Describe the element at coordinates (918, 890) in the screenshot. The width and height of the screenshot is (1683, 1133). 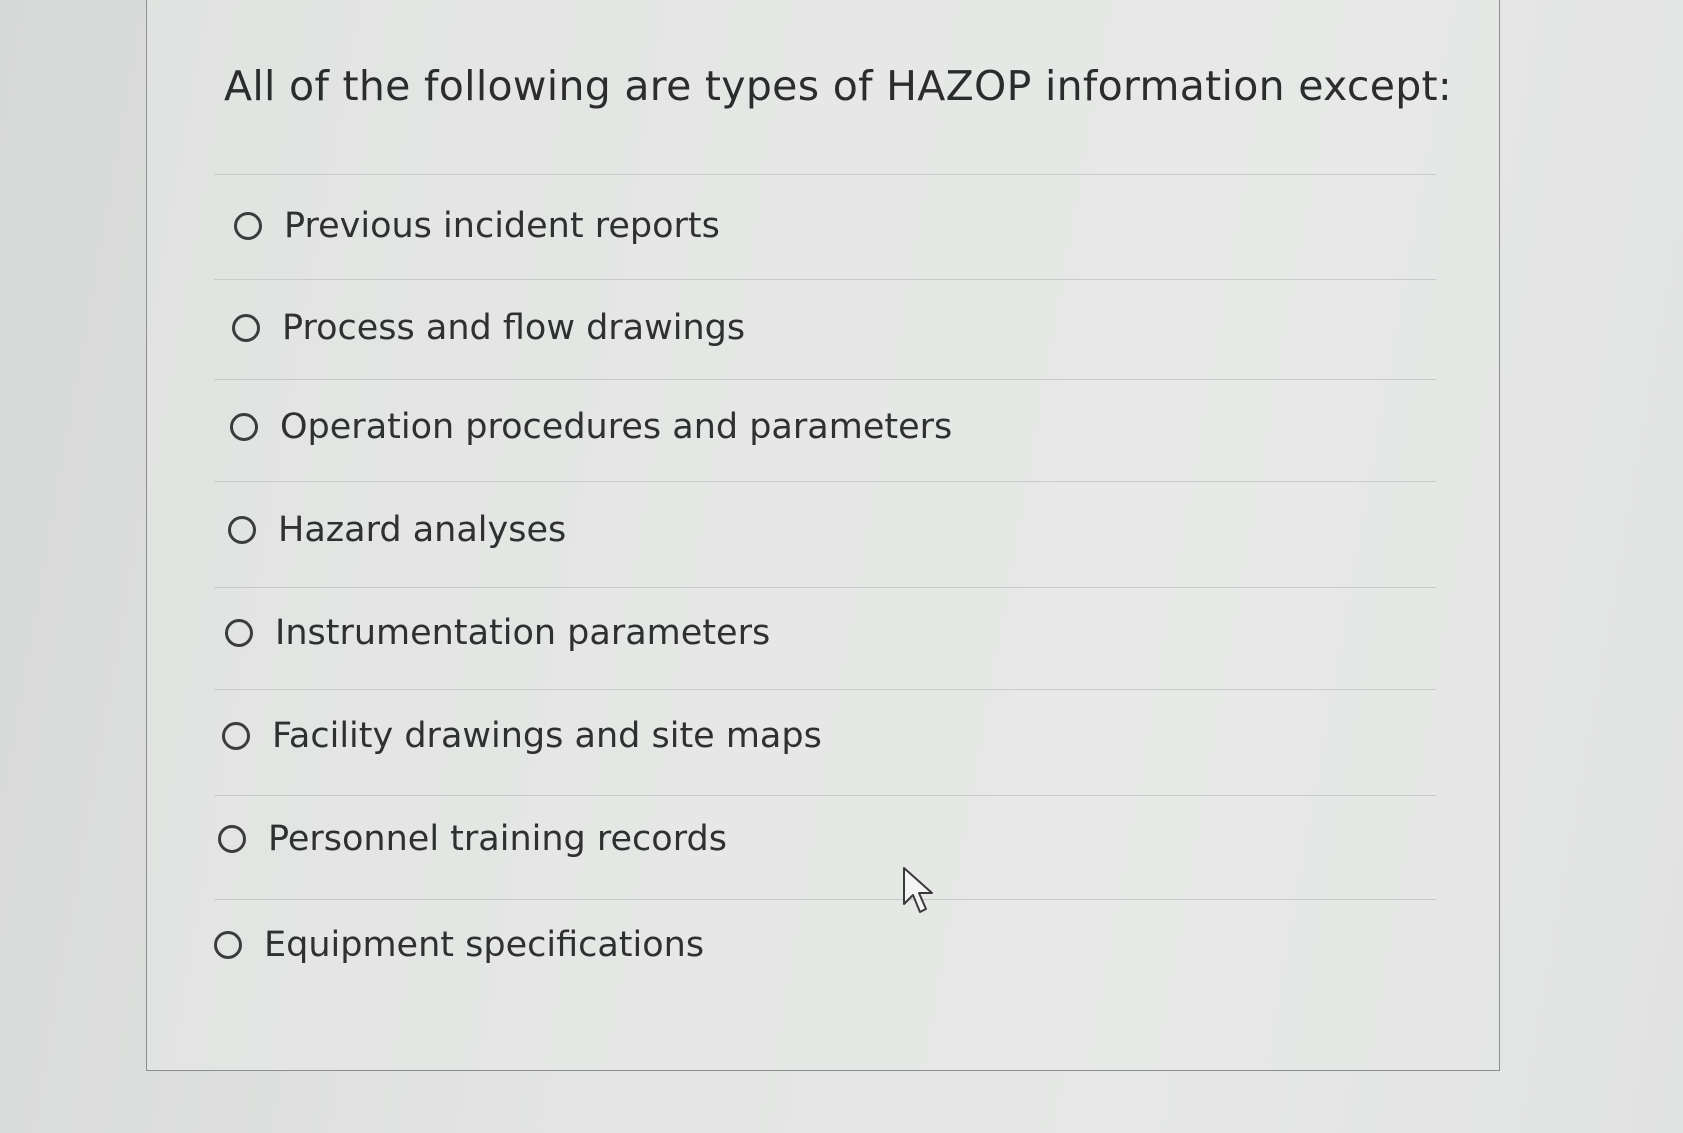
I see `mouse-pointer-icon` at that location.